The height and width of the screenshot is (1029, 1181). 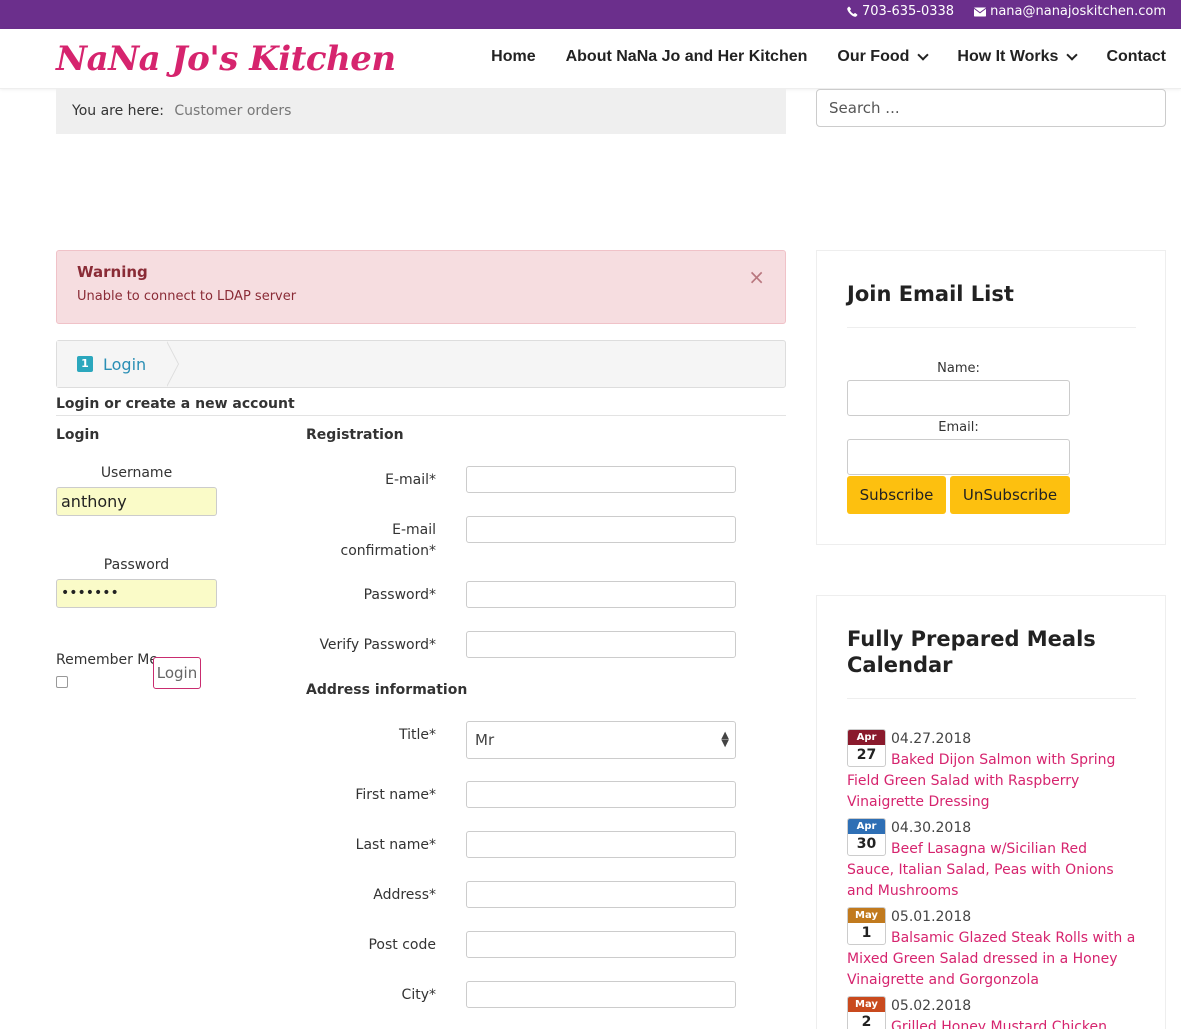 I want to click on first-name-label: First name*, so click(x=395, y=795).